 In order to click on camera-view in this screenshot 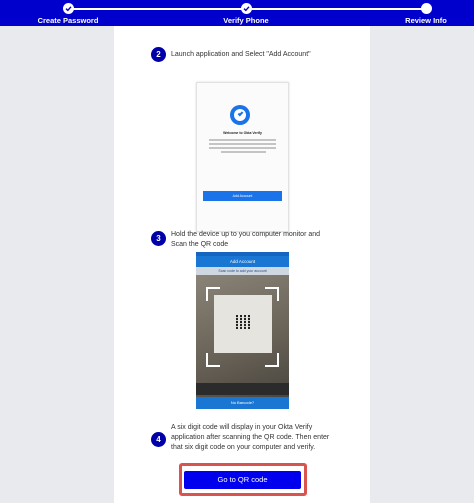, I will do `click(242, 336)`.